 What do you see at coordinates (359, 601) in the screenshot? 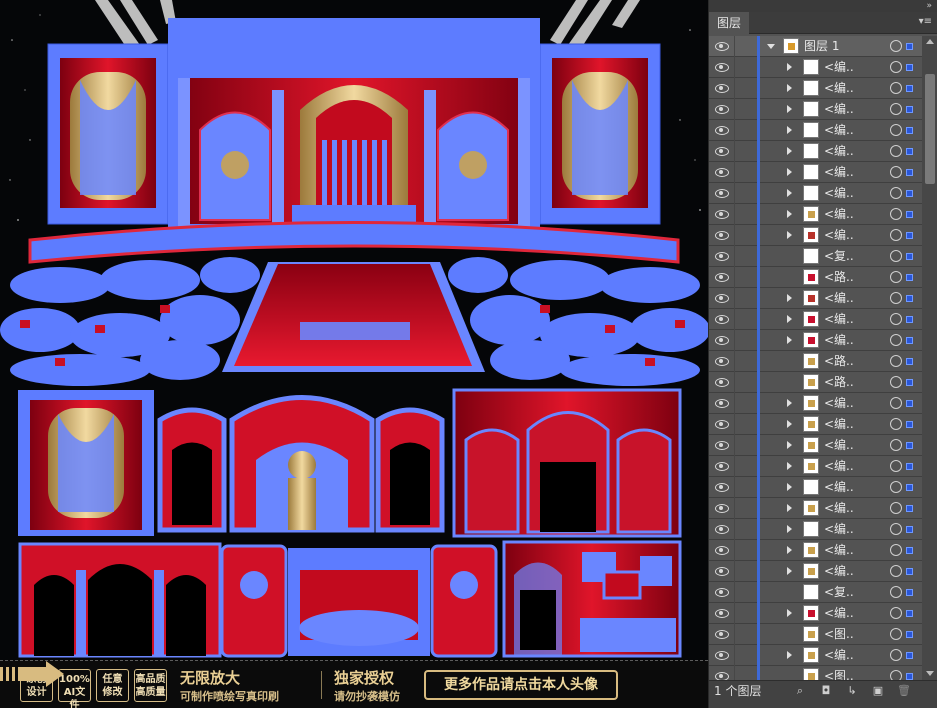
I see `welcome-backdrop` at bounding box center [359, 601].